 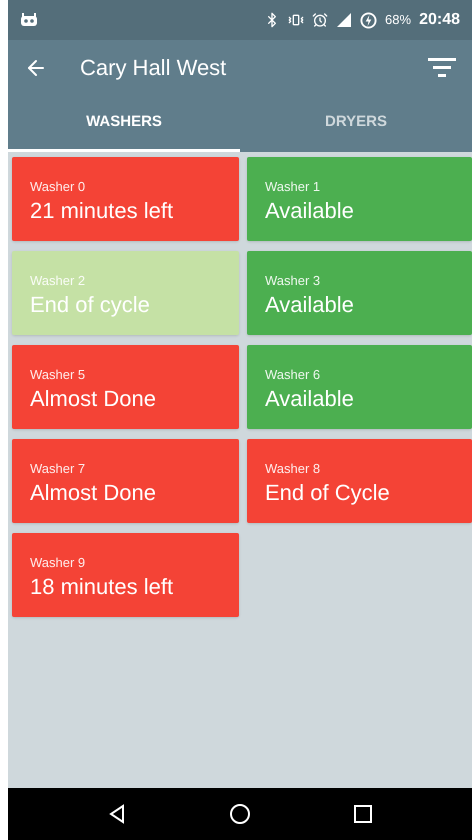 I want to click on machine-card: Washer 3 Available, so click(x=359, y=293).